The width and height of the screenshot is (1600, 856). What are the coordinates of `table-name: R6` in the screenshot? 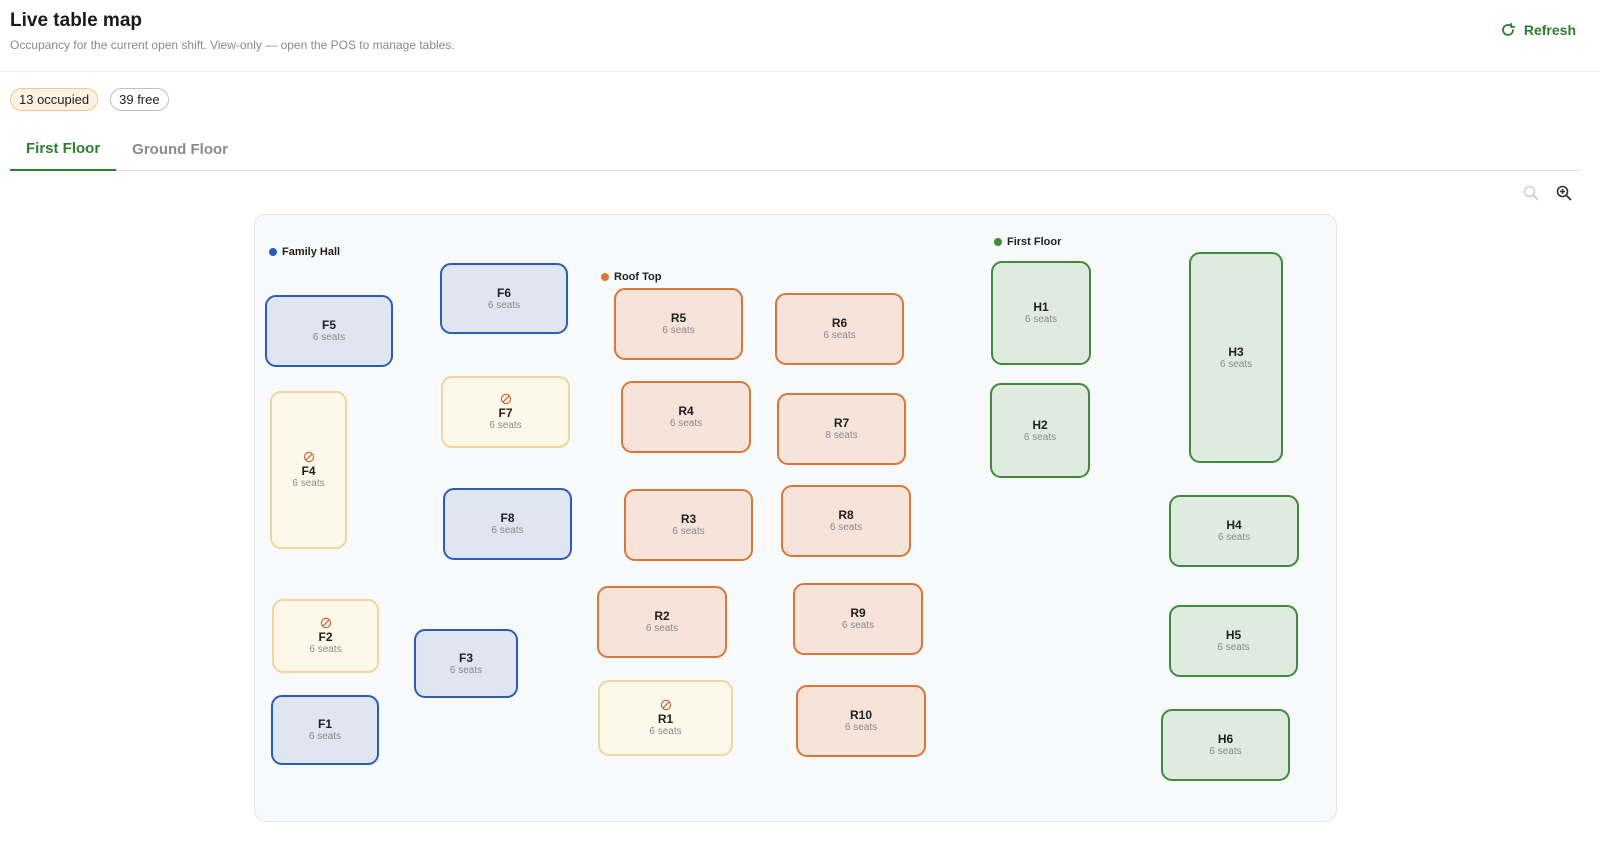 It's located at (839, 323).